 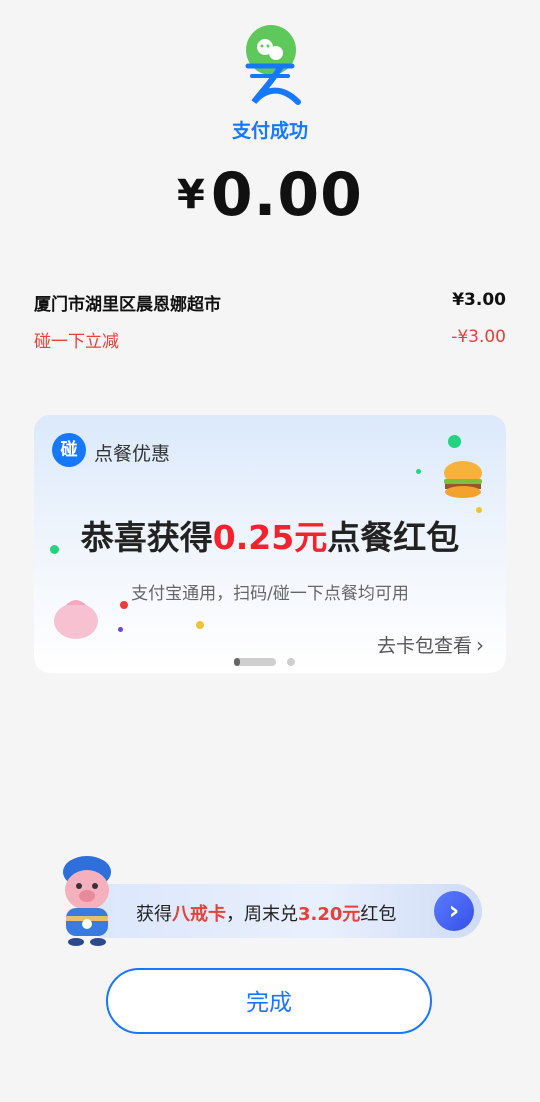 I want to click on banner-text: 获得八戒卡，周末兑3.20元红包, so click(x=266, y=913).